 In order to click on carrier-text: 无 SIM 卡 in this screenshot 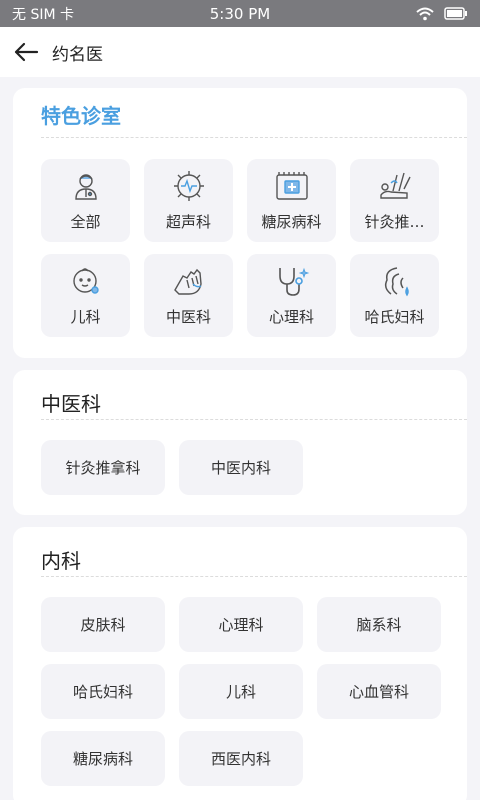, I will do `click(43, 14)`.